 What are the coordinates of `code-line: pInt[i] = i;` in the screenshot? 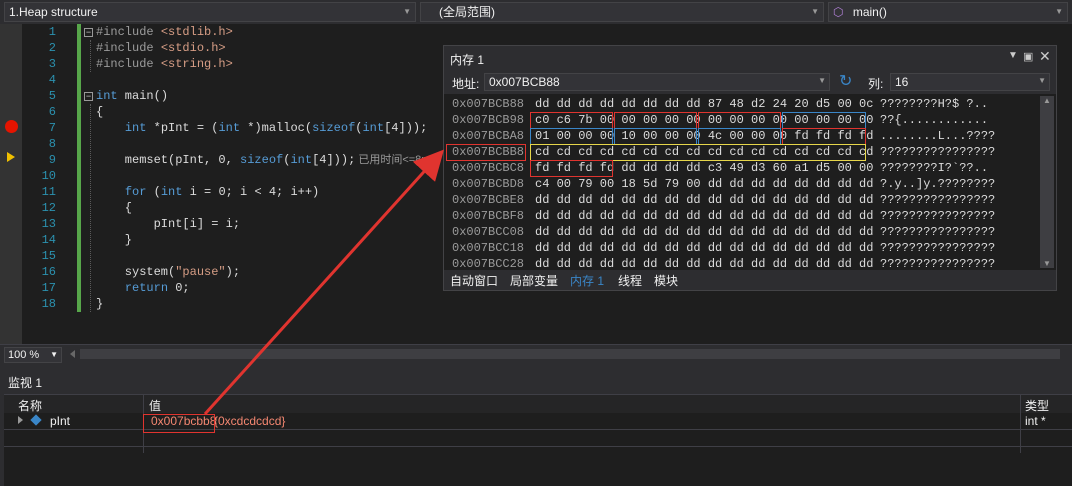 It's located at (168, 224).